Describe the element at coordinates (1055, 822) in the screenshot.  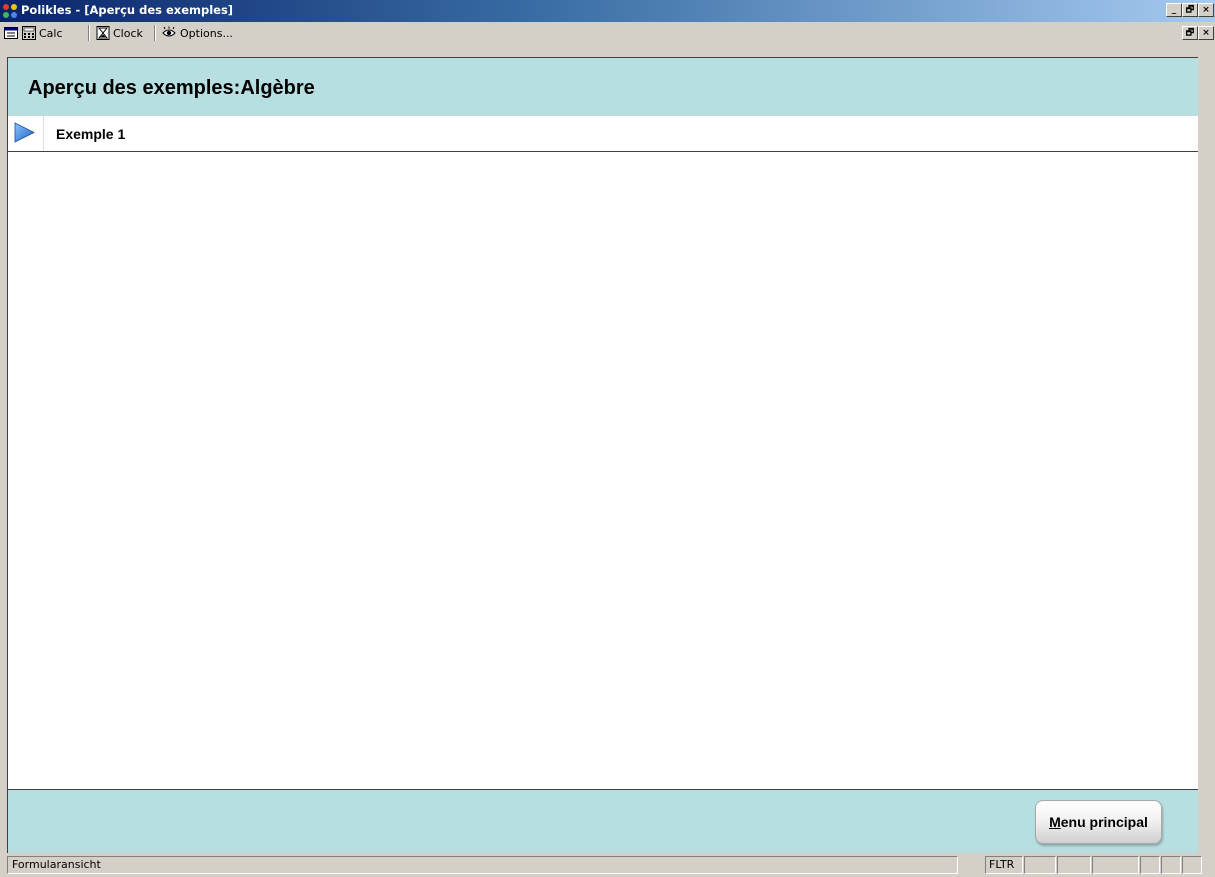
I see `main-menu-accelerator: M` at that location.